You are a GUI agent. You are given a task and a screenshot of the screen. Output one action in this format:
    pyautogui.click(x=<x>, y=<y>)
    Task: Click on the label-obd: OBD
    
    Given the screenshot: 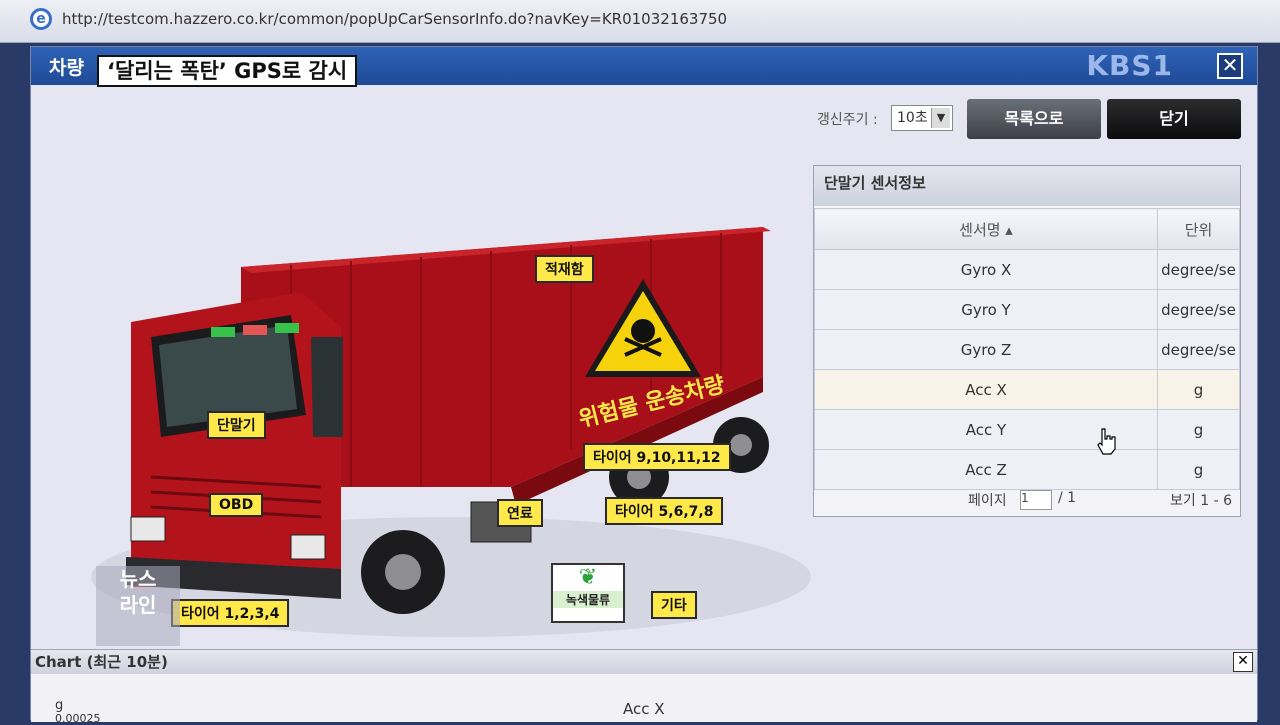 What is the action you would take?
    pyautogui.click(x=236, y=505)
    